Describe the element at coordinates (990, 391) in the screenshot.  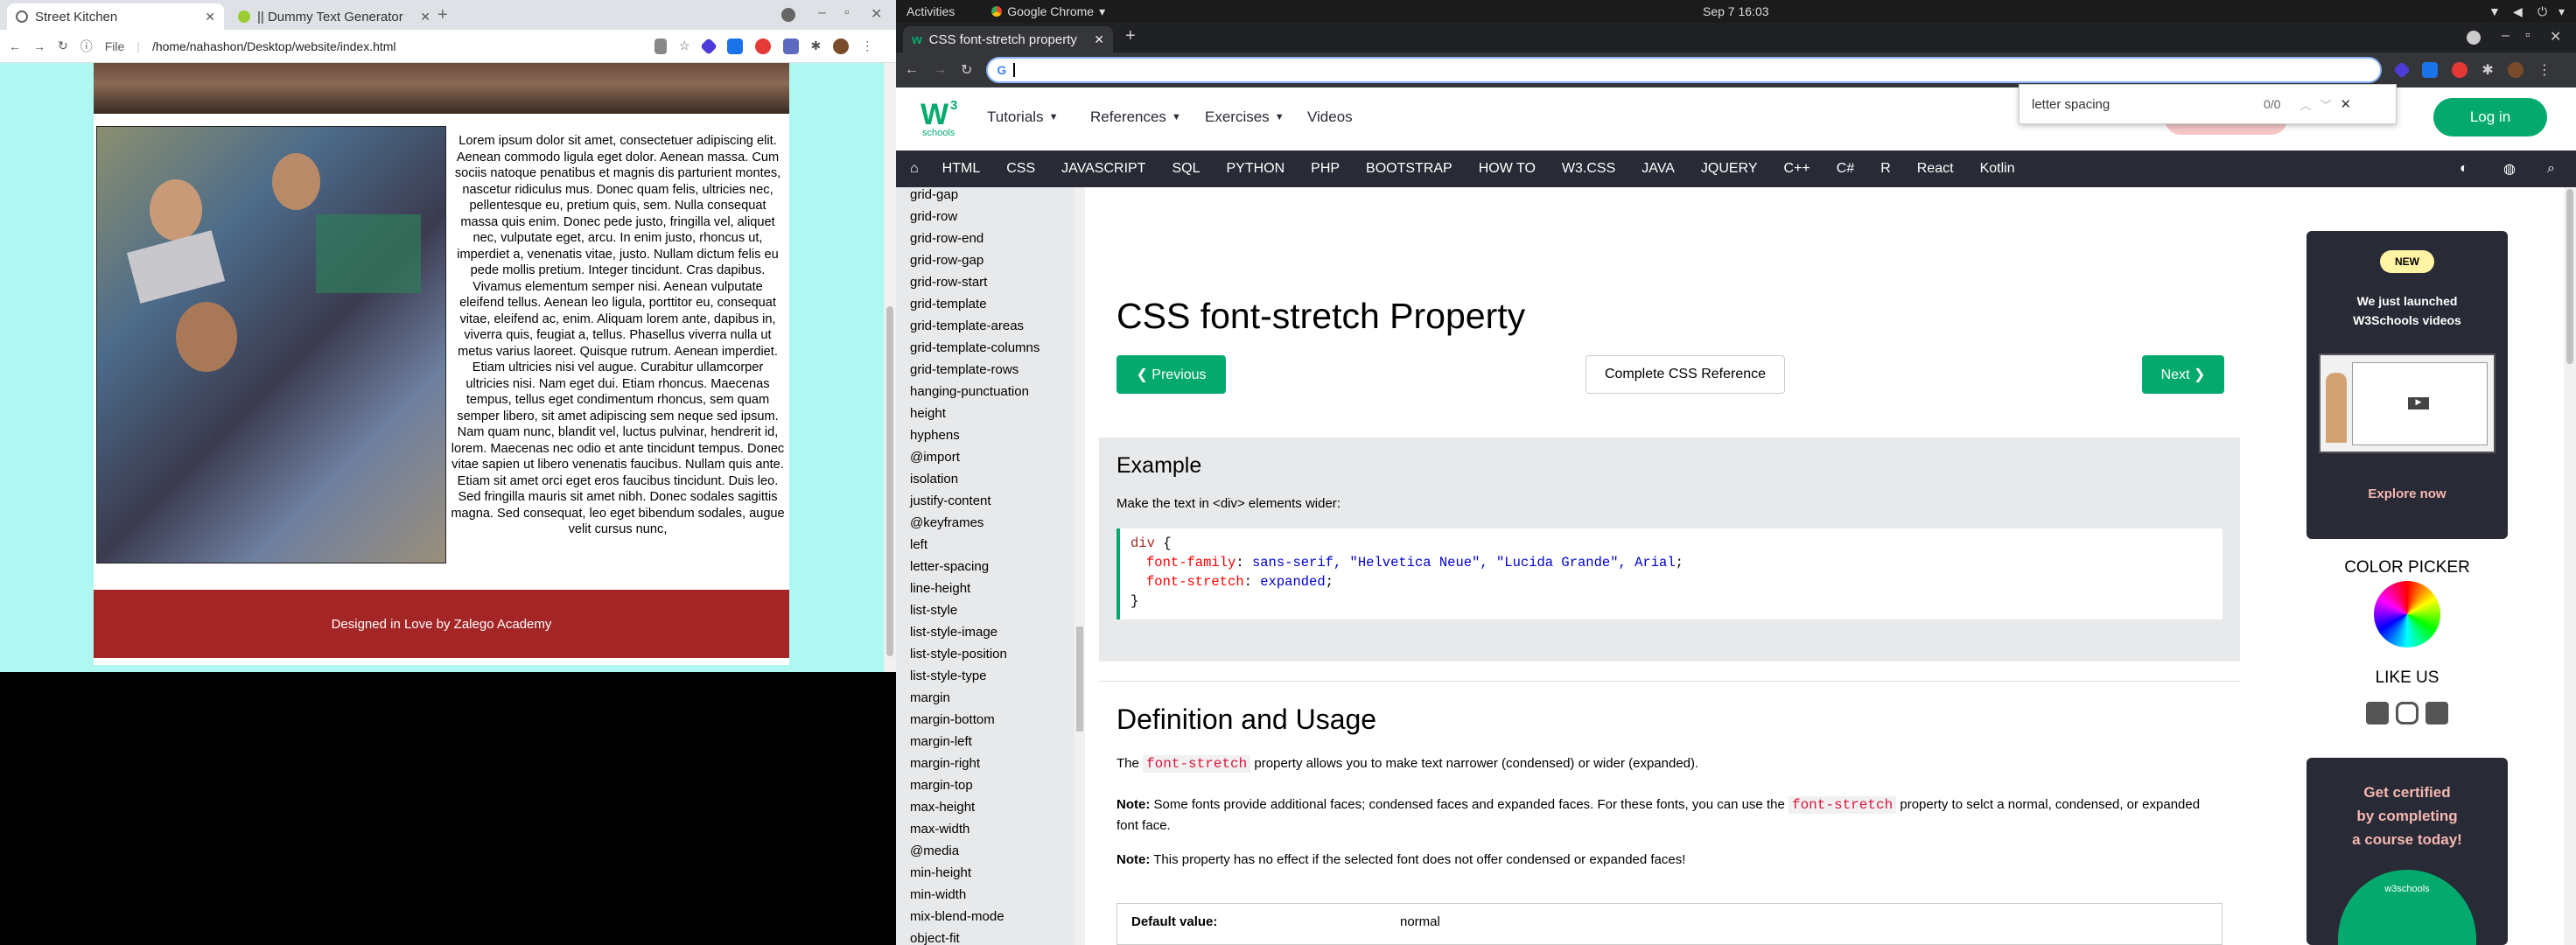
I see `sidebar-item: hanging-punctuation` at that location.